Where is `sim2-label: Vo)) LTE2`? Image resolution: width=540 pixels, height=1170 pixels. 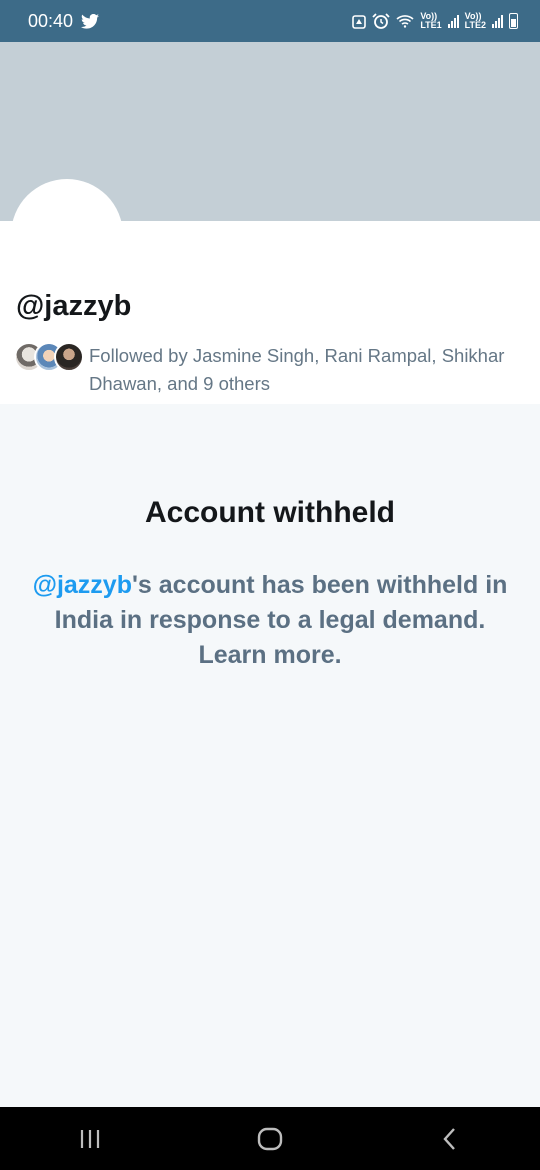 sim2-label: Vo)) LTE2 is located at coordinates (475, 20).